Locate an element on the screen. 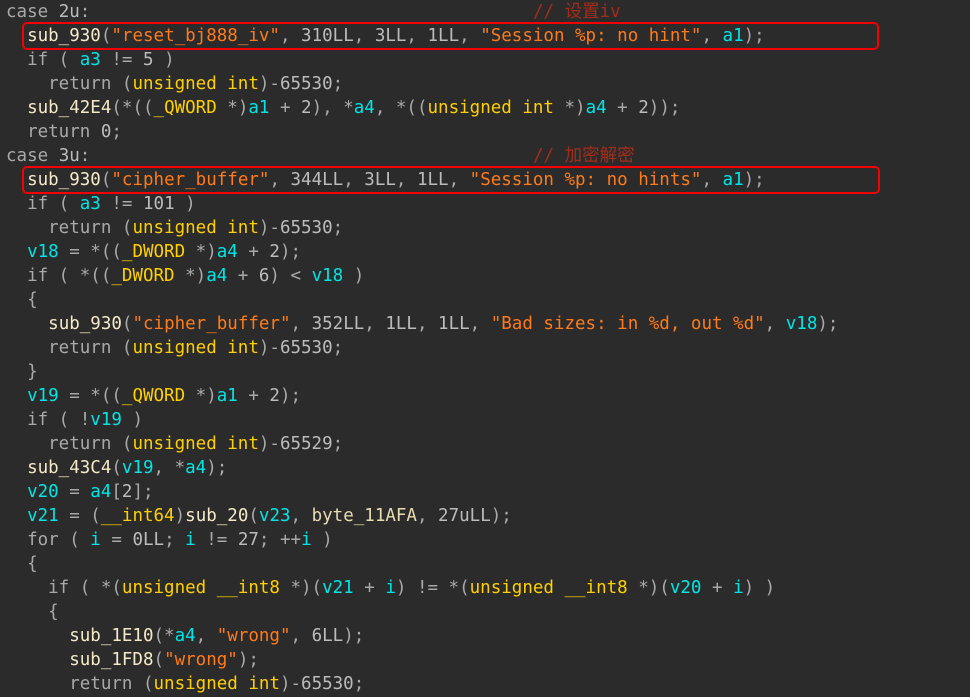 This screenshot has height=697, width=970. code-token-var: a1 is located at coordinates (259, 108).